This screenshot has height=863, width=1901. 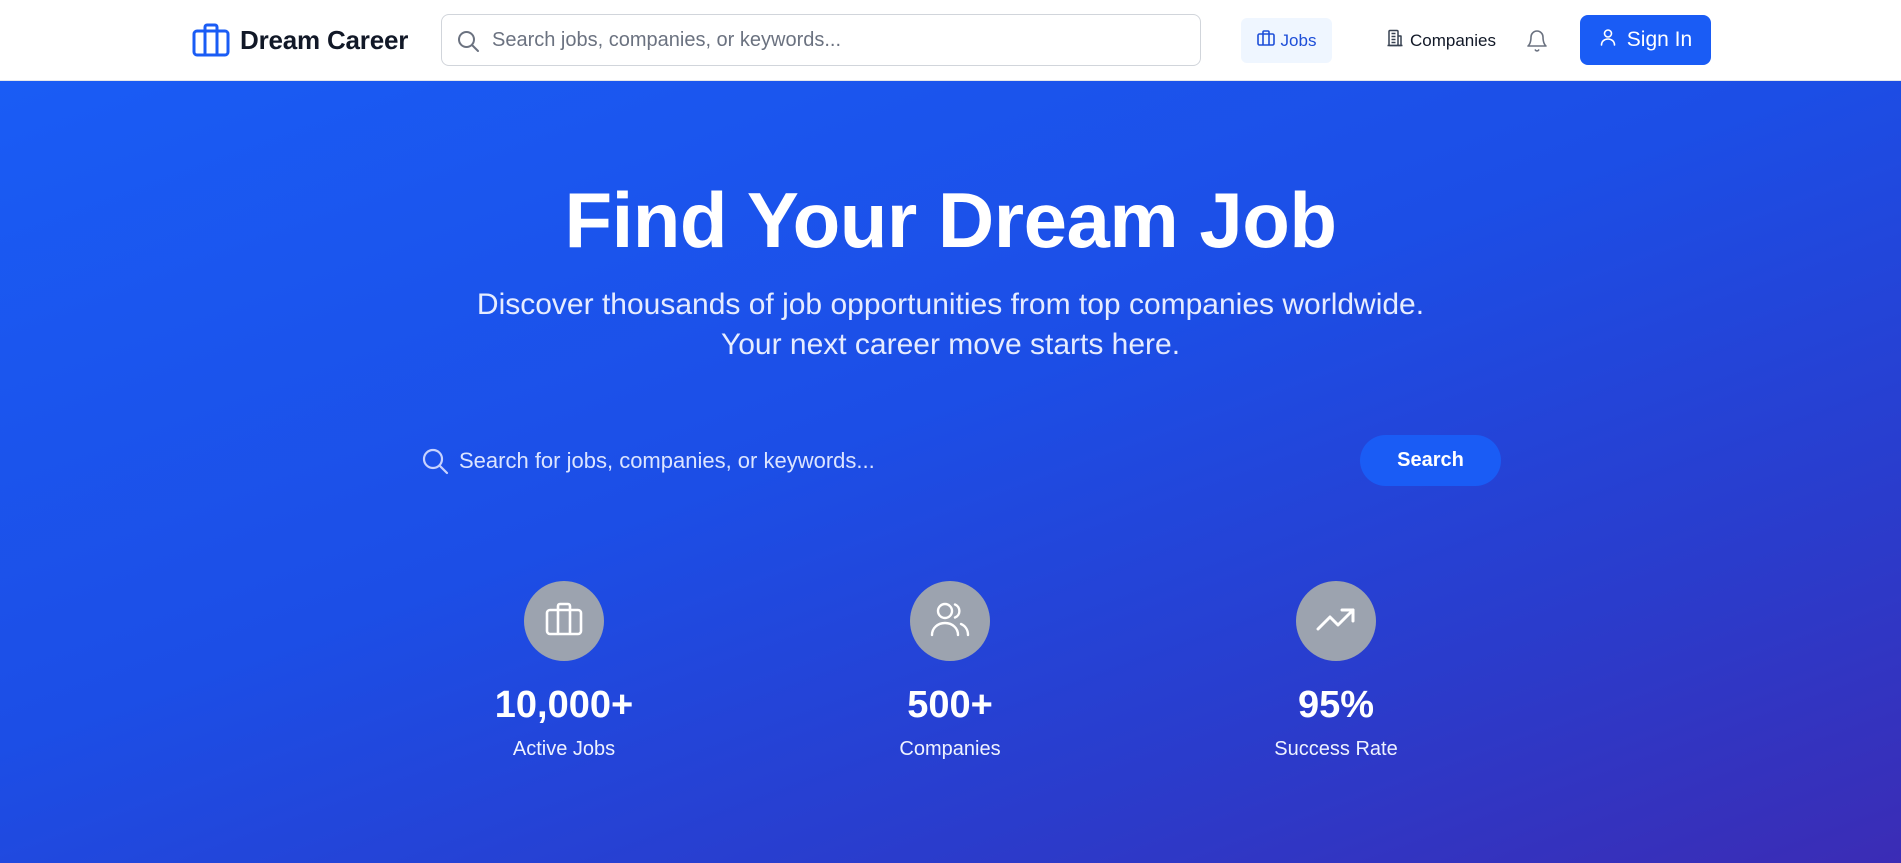 What do you see at coordinates (1336, 671) in the screenshot?
I see `stat-success-rate: 95% Success Rate` at bounding box center [1336, 671].